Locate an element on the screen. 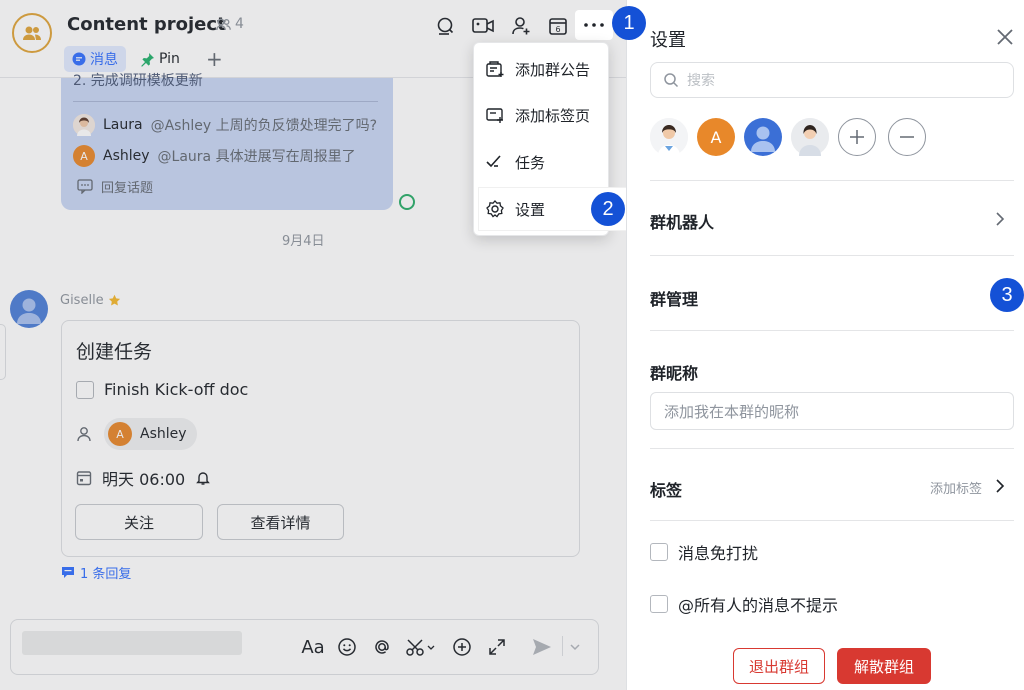  nickname-input: 添加我在本群的昵称 is located at coordinates (832, 411).